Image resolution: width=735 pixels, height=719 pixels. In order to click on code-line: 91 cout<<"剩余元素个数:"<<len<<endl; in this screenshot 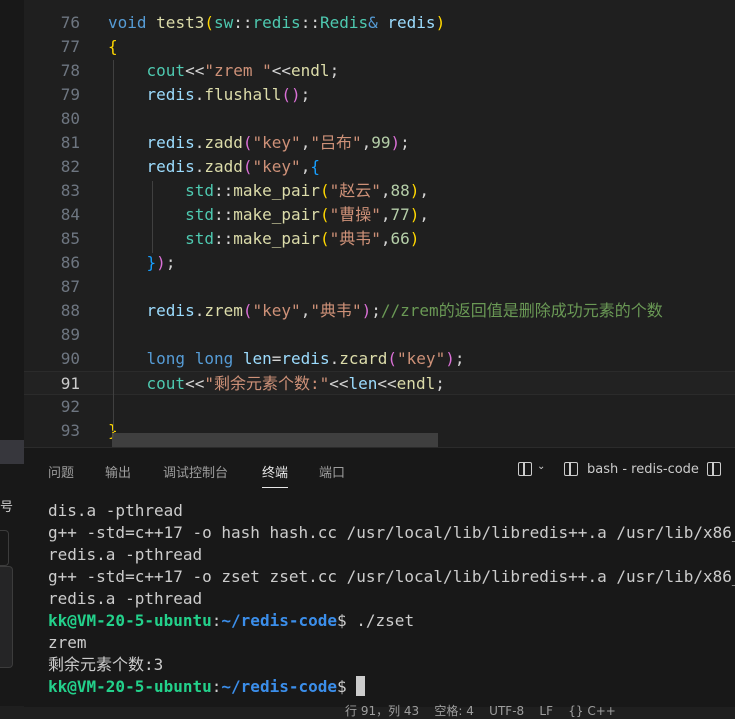, I will do `click(379, 383)`.